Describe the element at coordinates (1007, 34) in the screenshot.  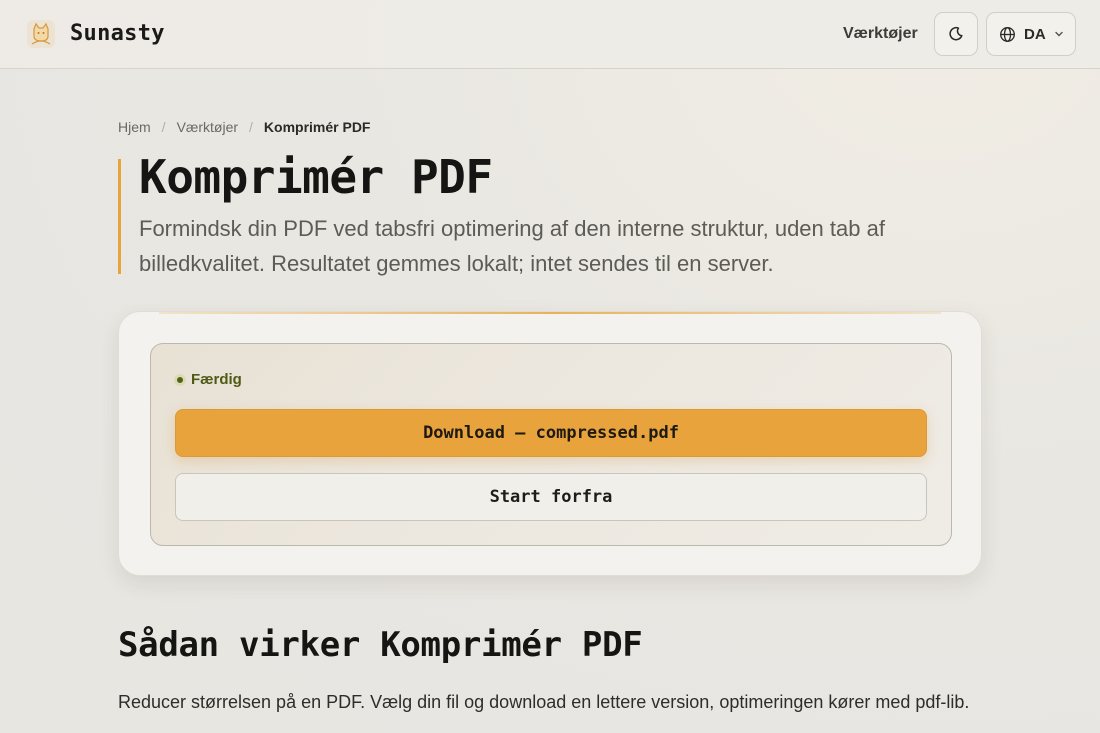
I see `globe-icon` at that location.